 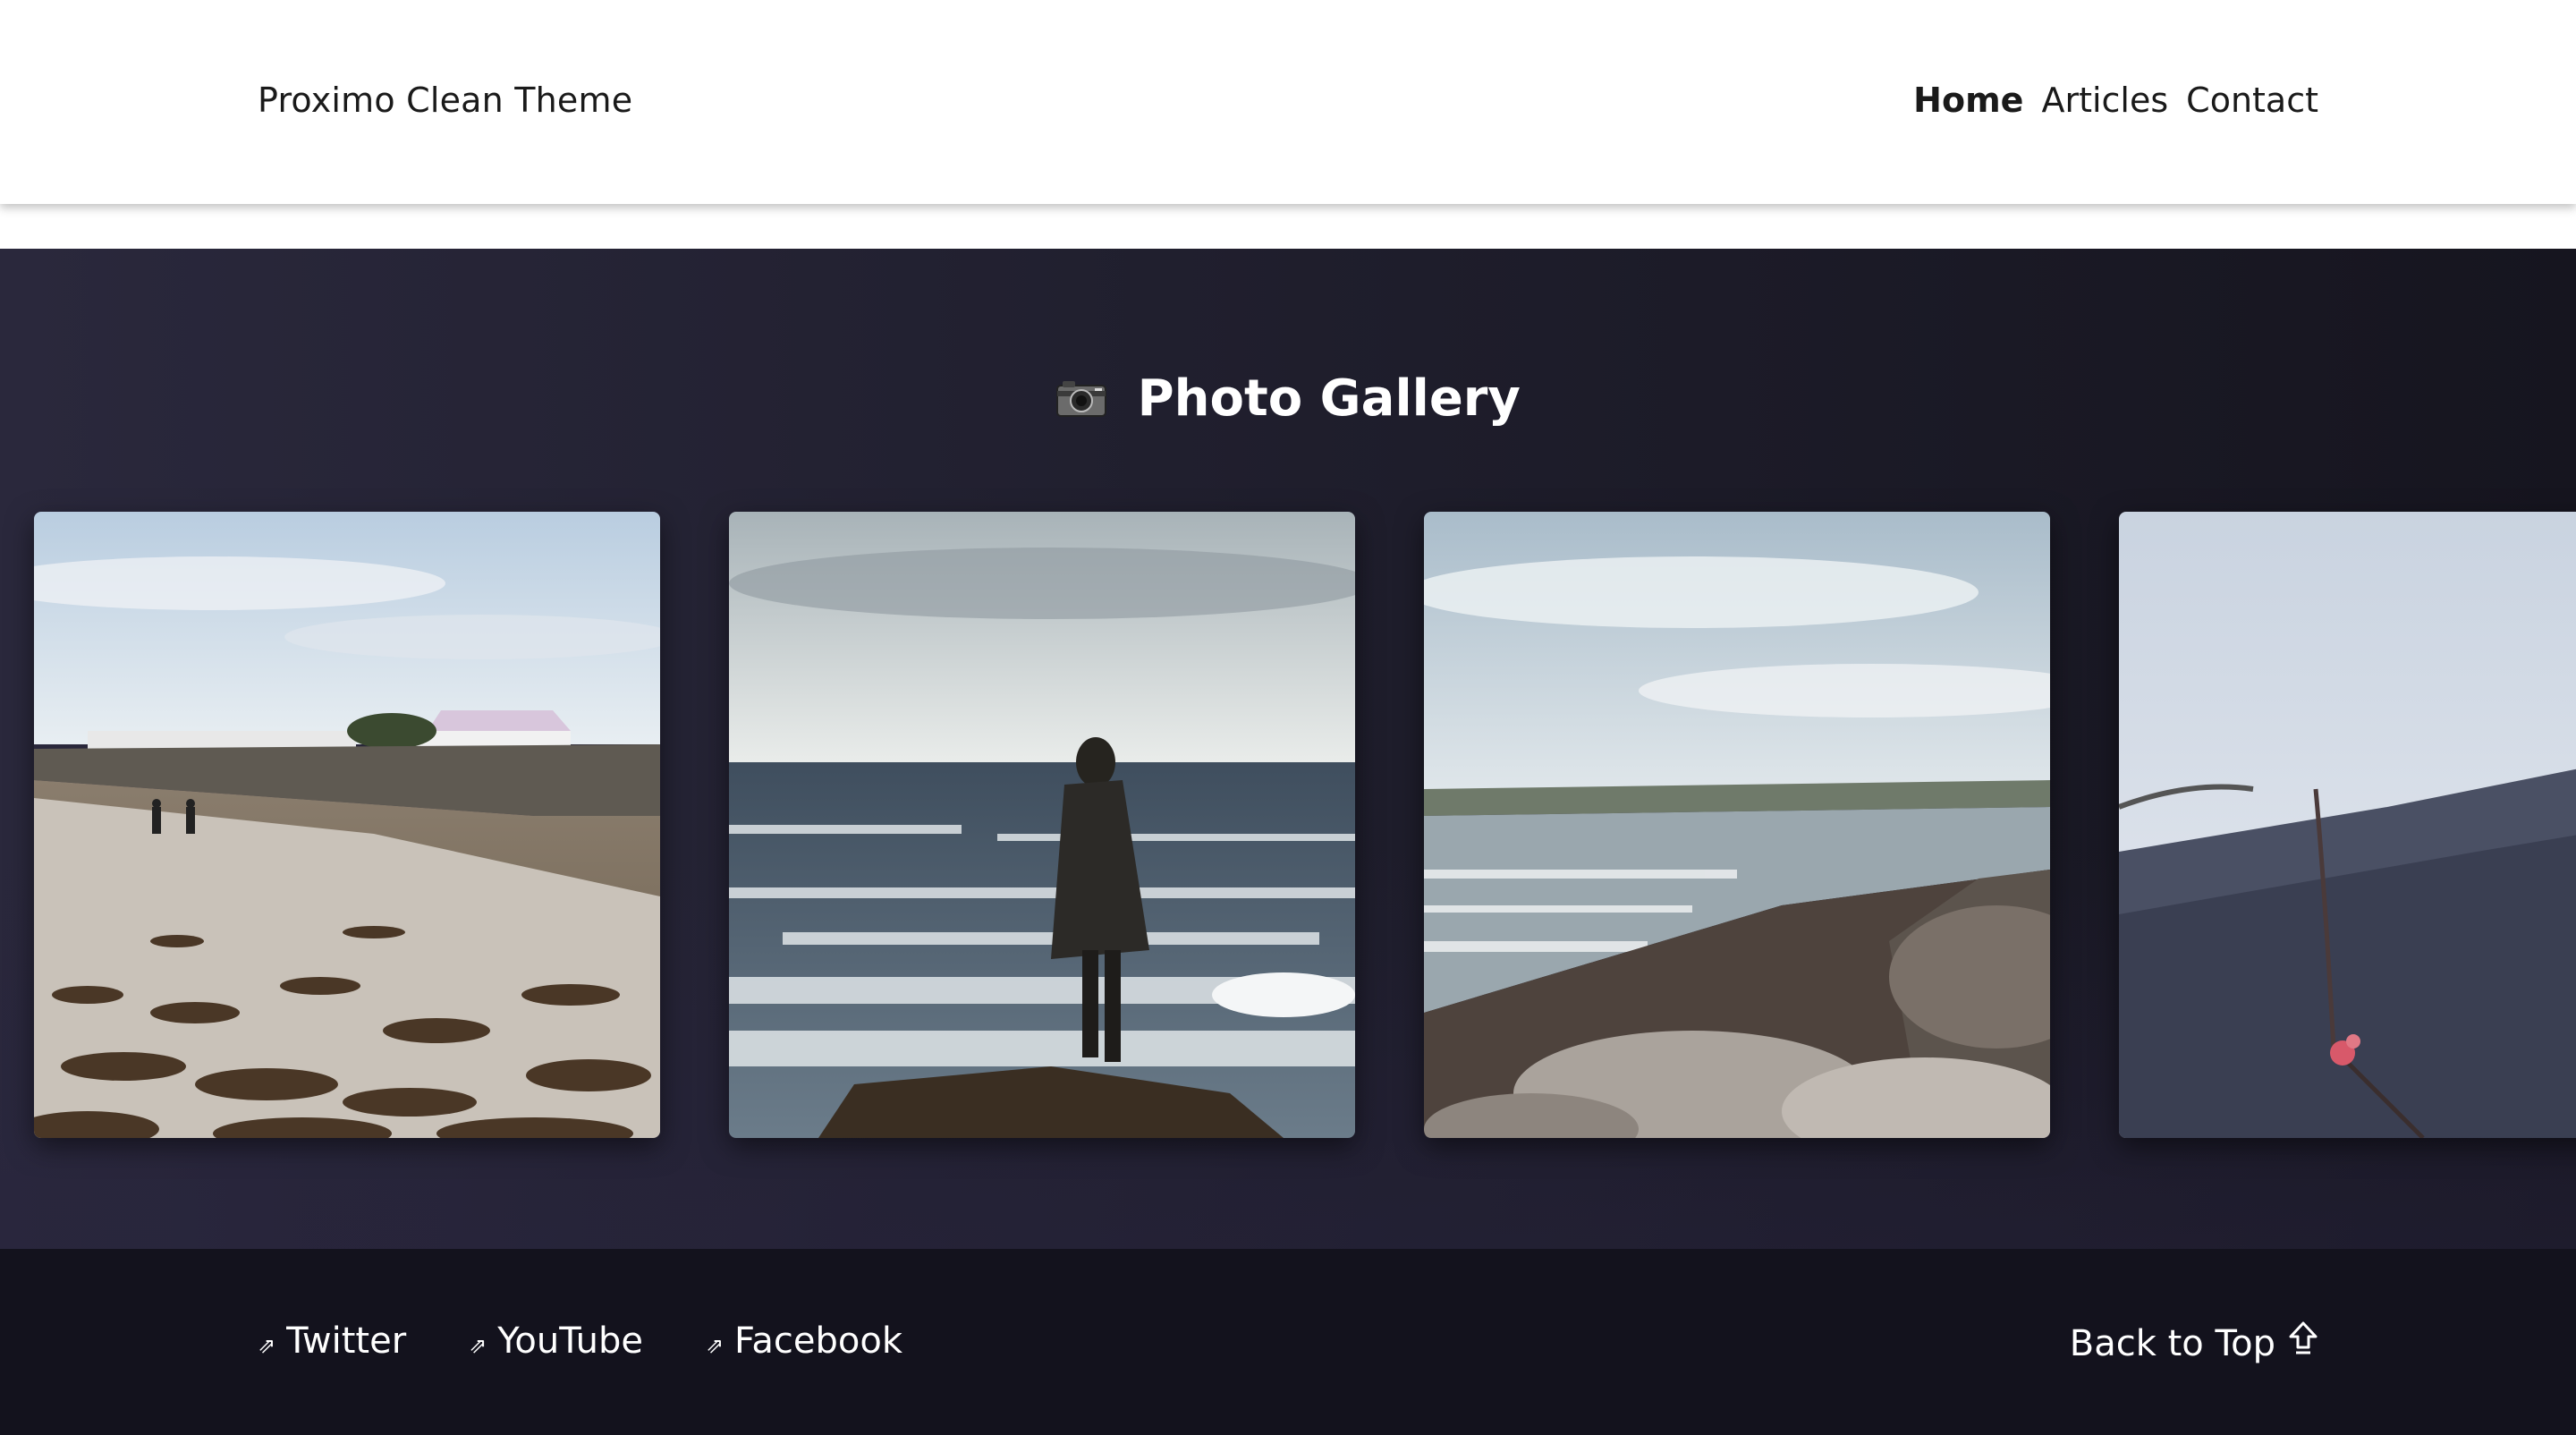 I want to click on back-to-top-link: Back to Top, so click(x=2194, y=1343).